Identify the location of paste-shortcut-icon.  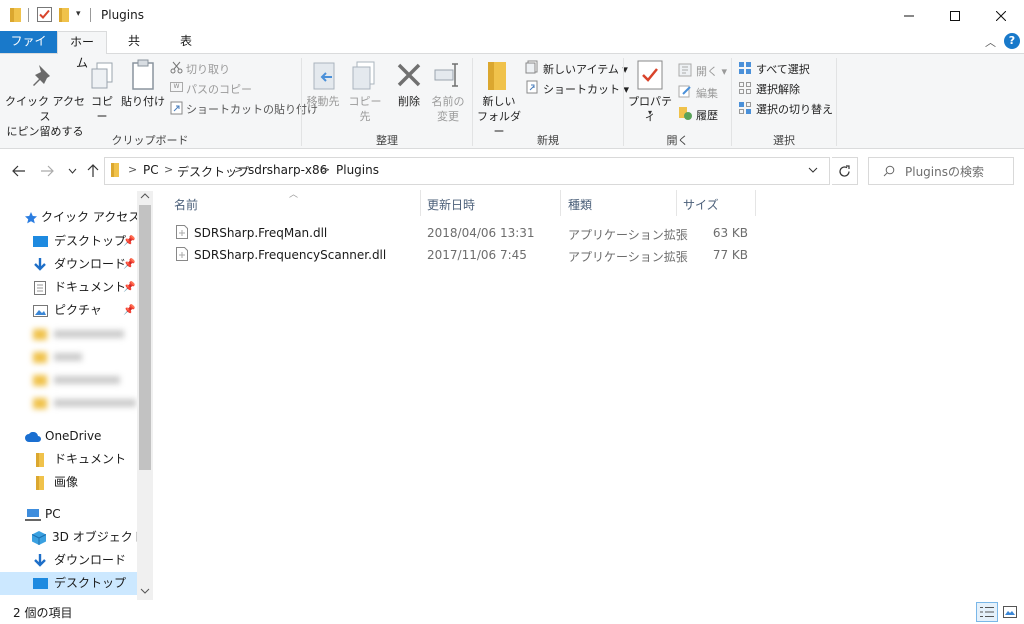
(176, 108).